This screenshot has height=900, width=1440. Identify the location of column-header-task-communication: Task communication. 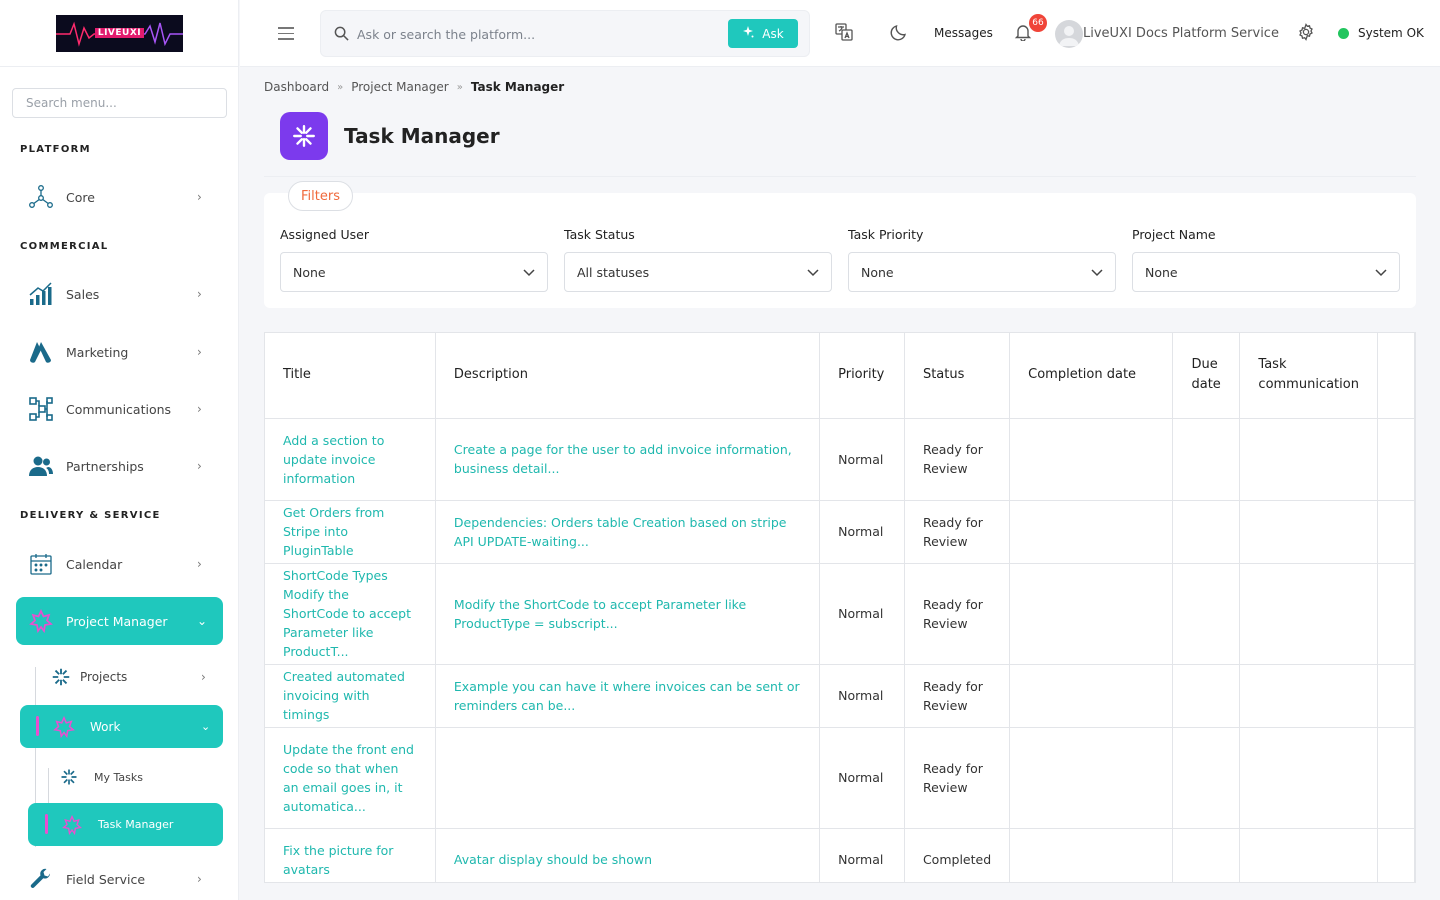
(1308, 376).